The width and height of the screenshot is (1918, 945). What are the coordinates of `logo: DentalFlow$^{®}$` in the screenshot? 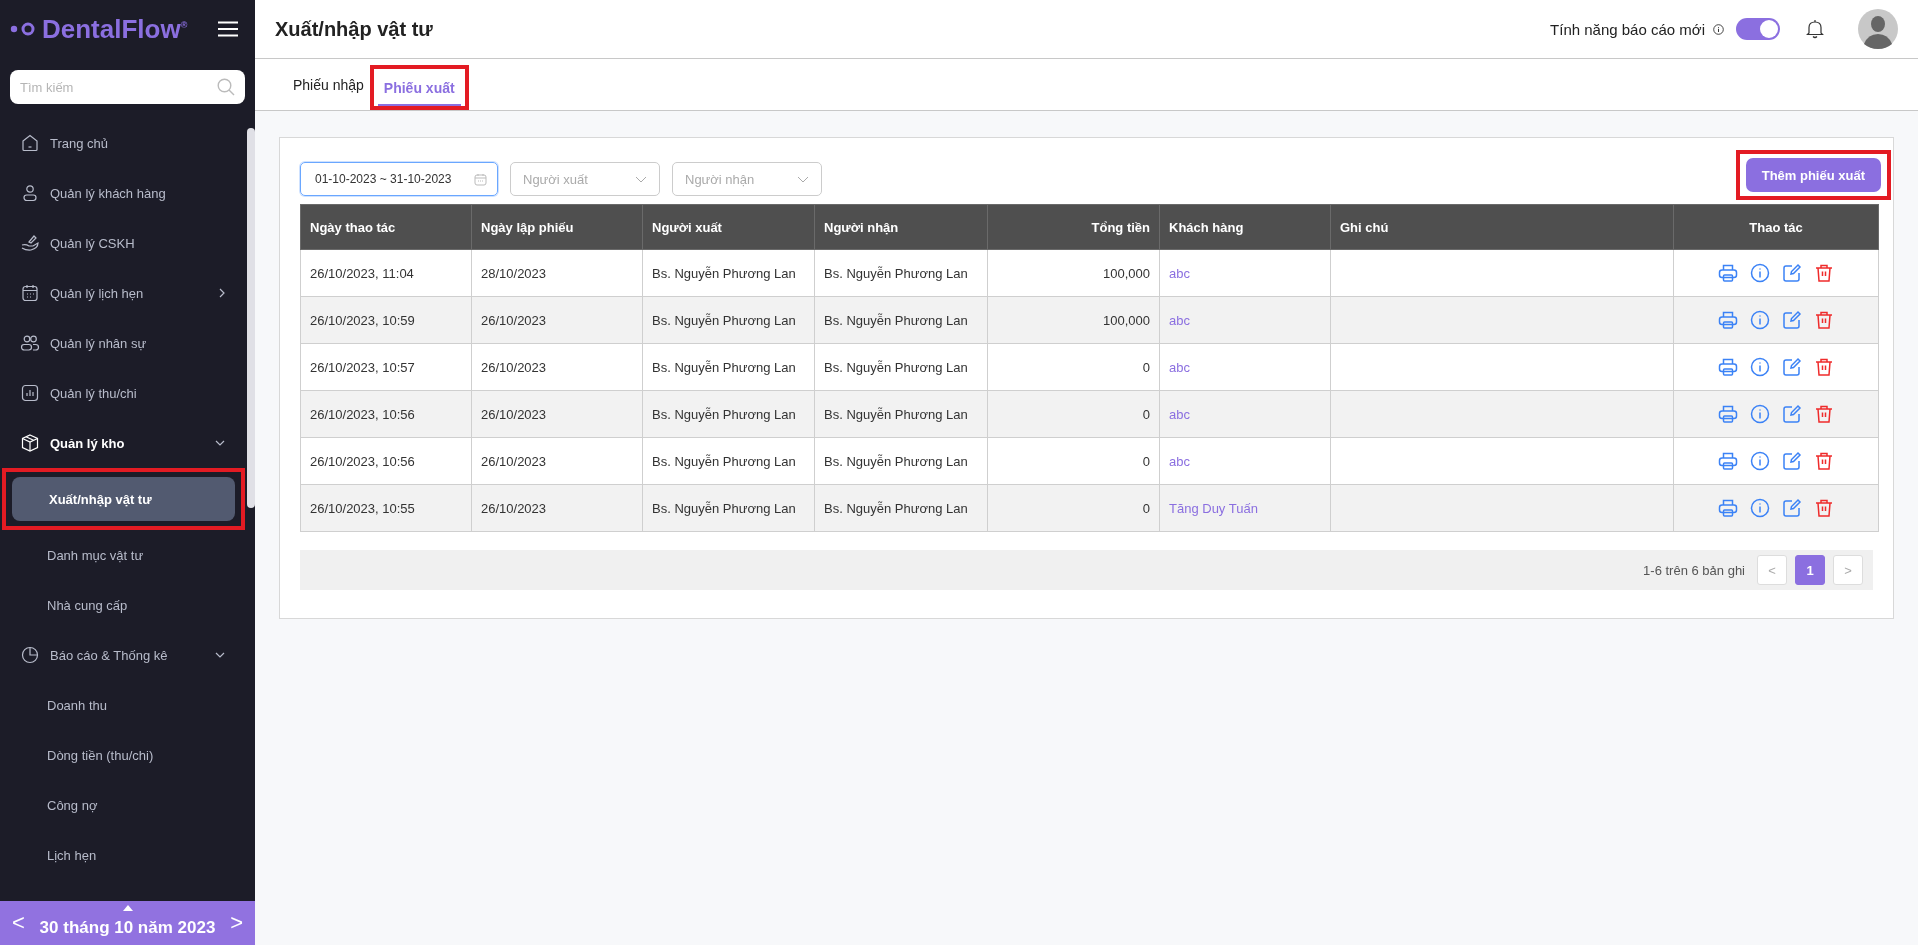 It's located at (115, 29).